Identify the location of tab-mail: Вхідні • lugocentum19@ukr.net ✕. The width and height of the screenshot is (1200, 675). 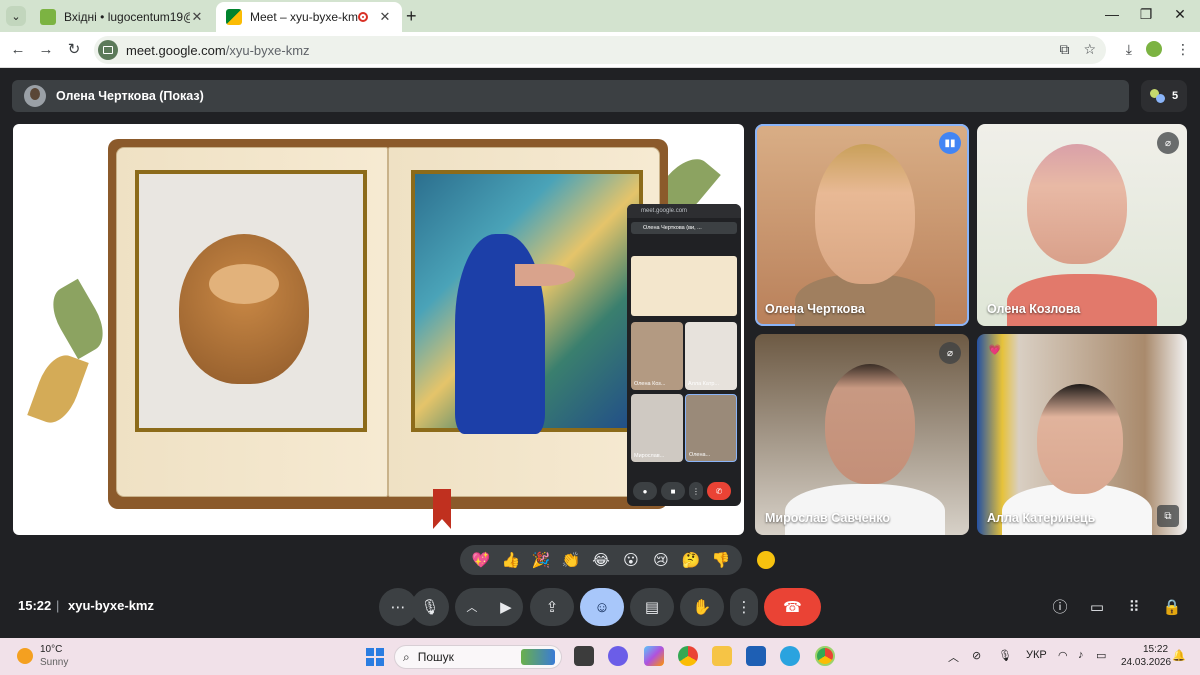
(122, 17).